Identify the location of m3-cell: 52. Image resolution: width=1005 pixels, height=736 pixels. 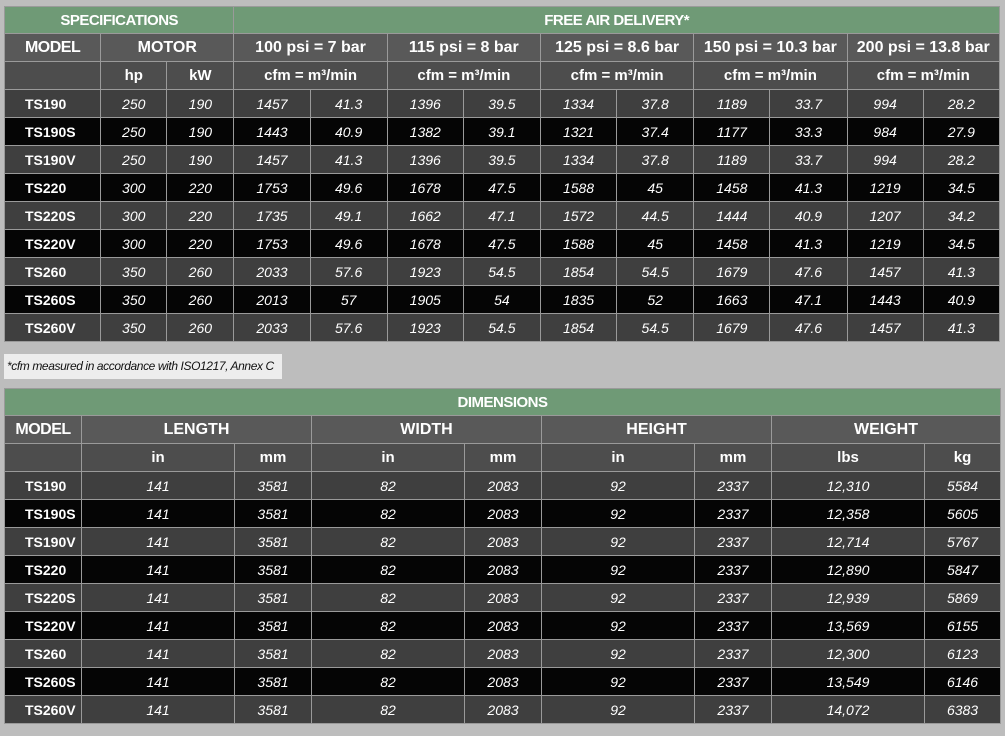
(655, 299).